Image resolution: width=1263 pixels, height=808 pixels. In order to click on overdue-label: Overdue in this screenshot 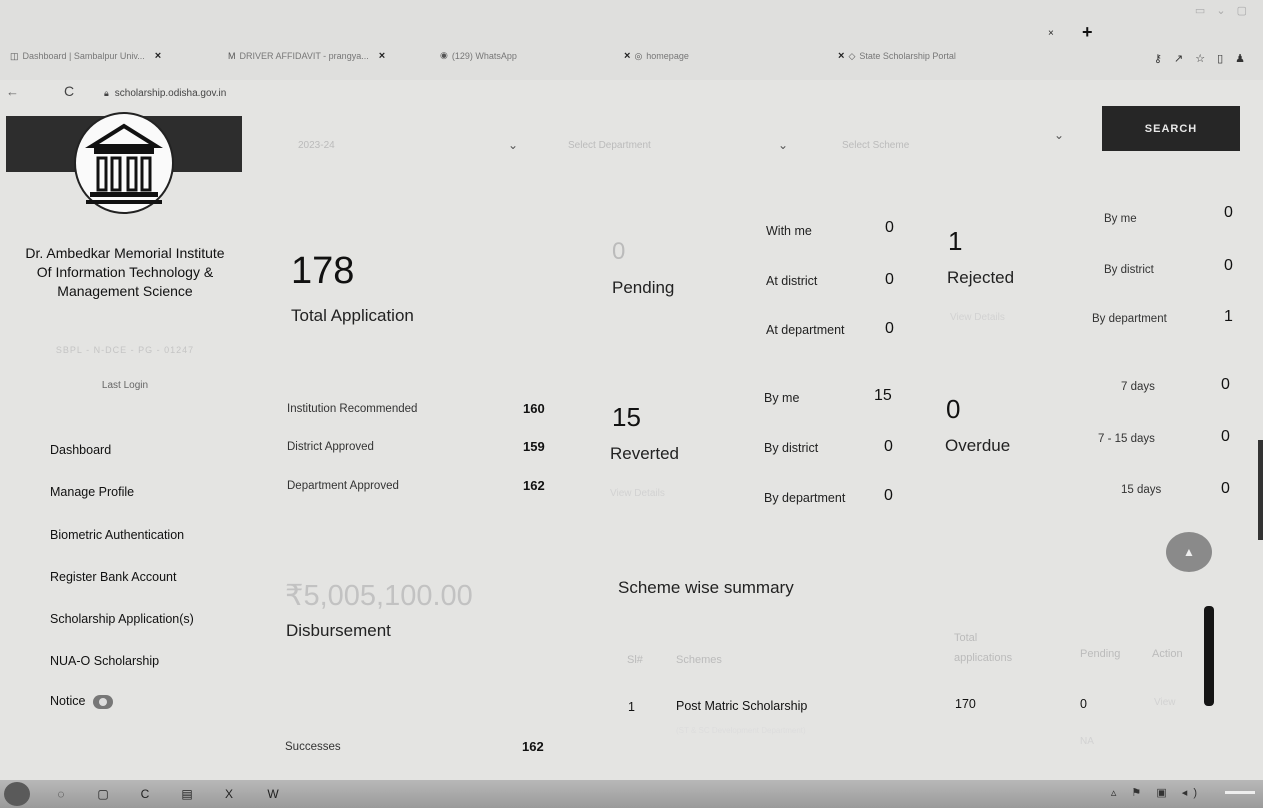, I will do `click(978, 445)`.